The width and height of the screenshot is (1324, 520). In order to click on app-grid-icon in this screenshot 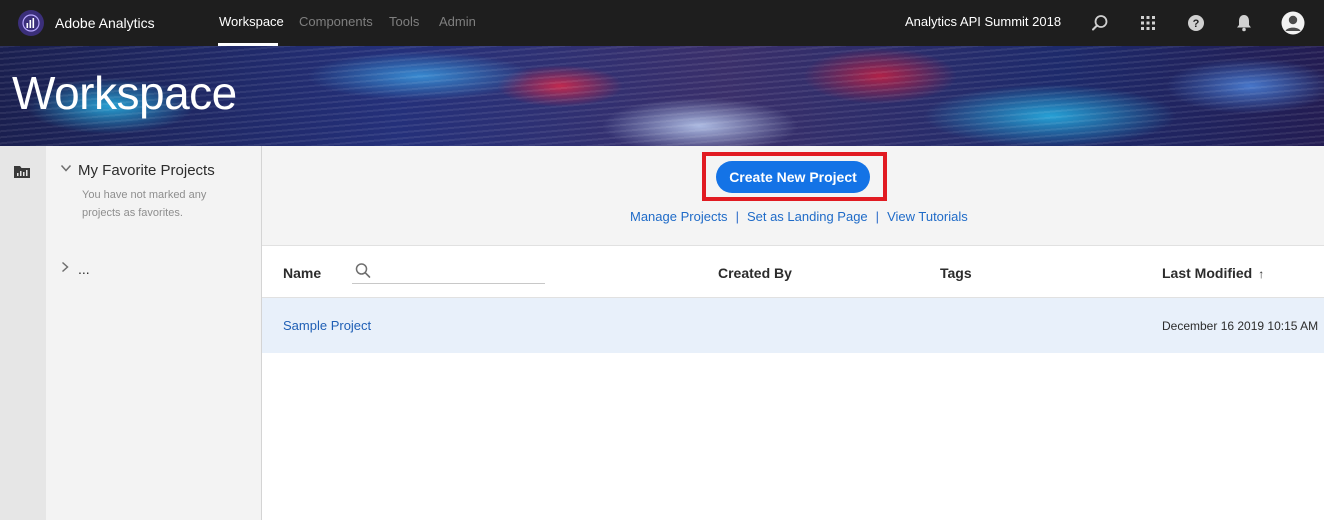, I will do `click(1148, 23)`.